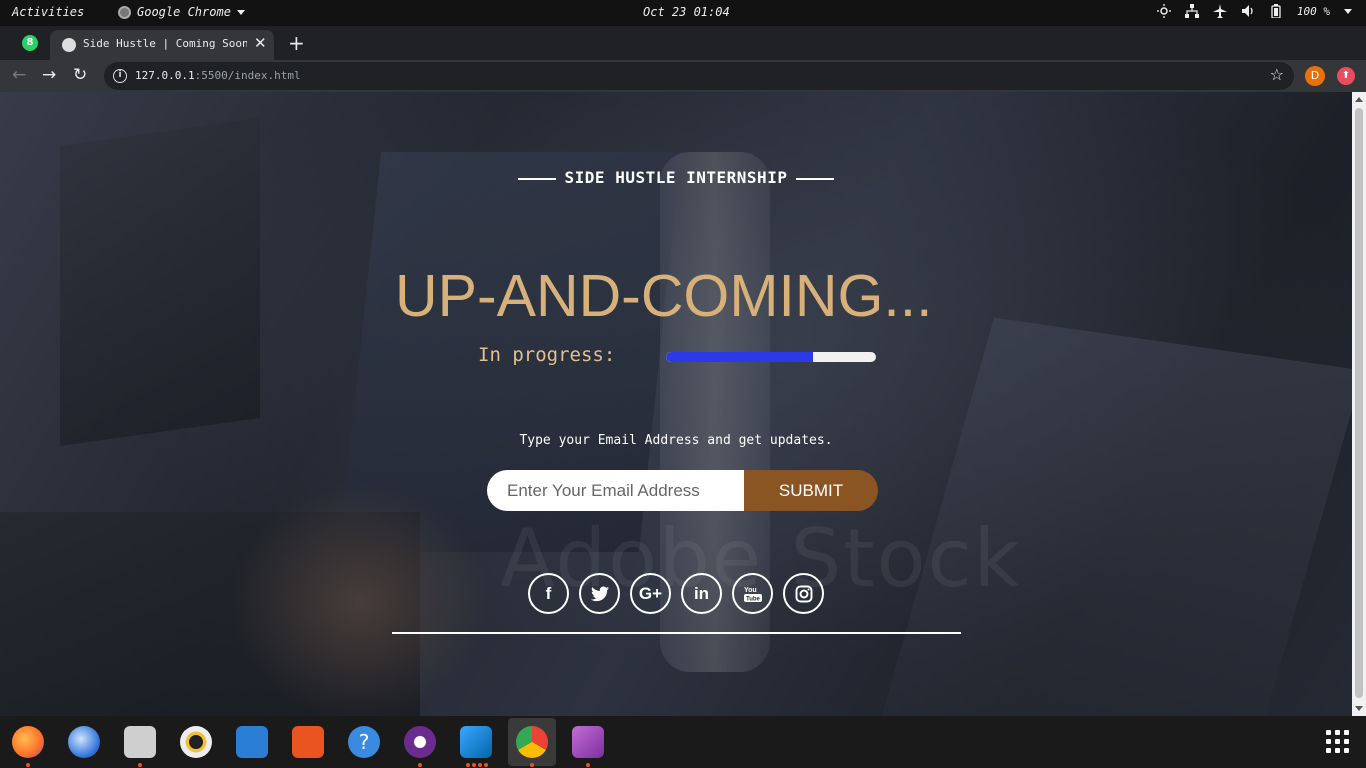 The image size is (1366, 768). Describe the element at coordinates (676, 633) in the screenshot. I see `footer-divider` at that location.